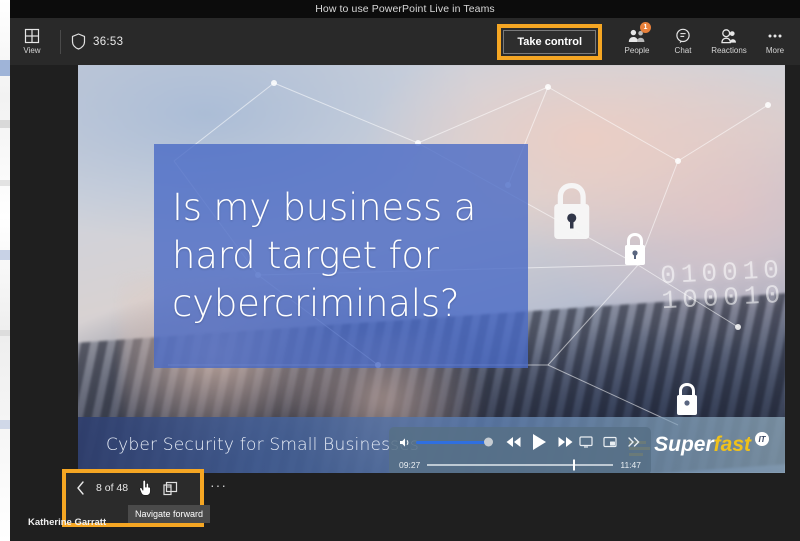  What do you see at coordinates (454, 442) in the screenshot?
I see `volume-slider` at bounding box center [454, 442].